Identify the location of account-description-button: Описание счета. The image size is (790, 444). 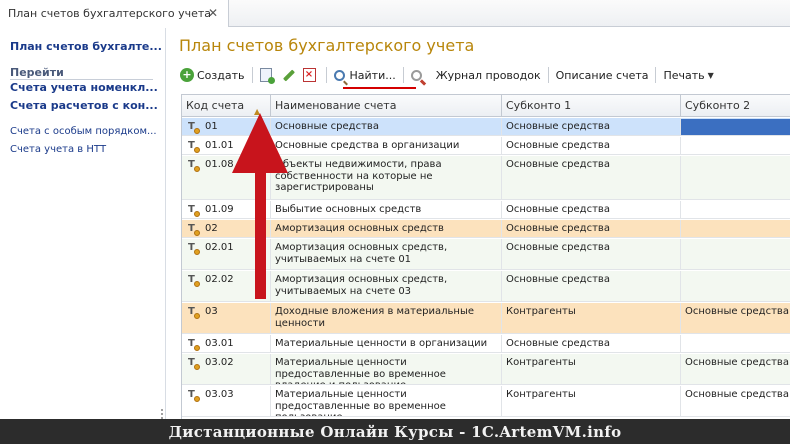
(602, 75).